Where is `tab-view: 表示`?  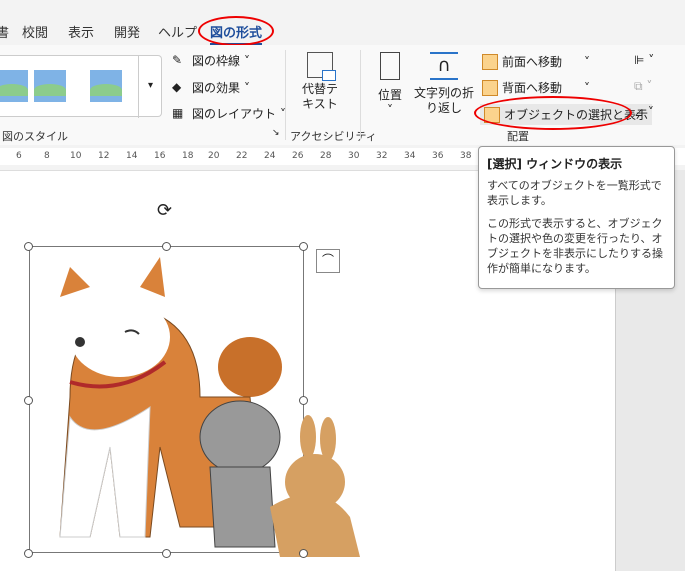 tab-view: 表示 is located at coordinates (81, 31).